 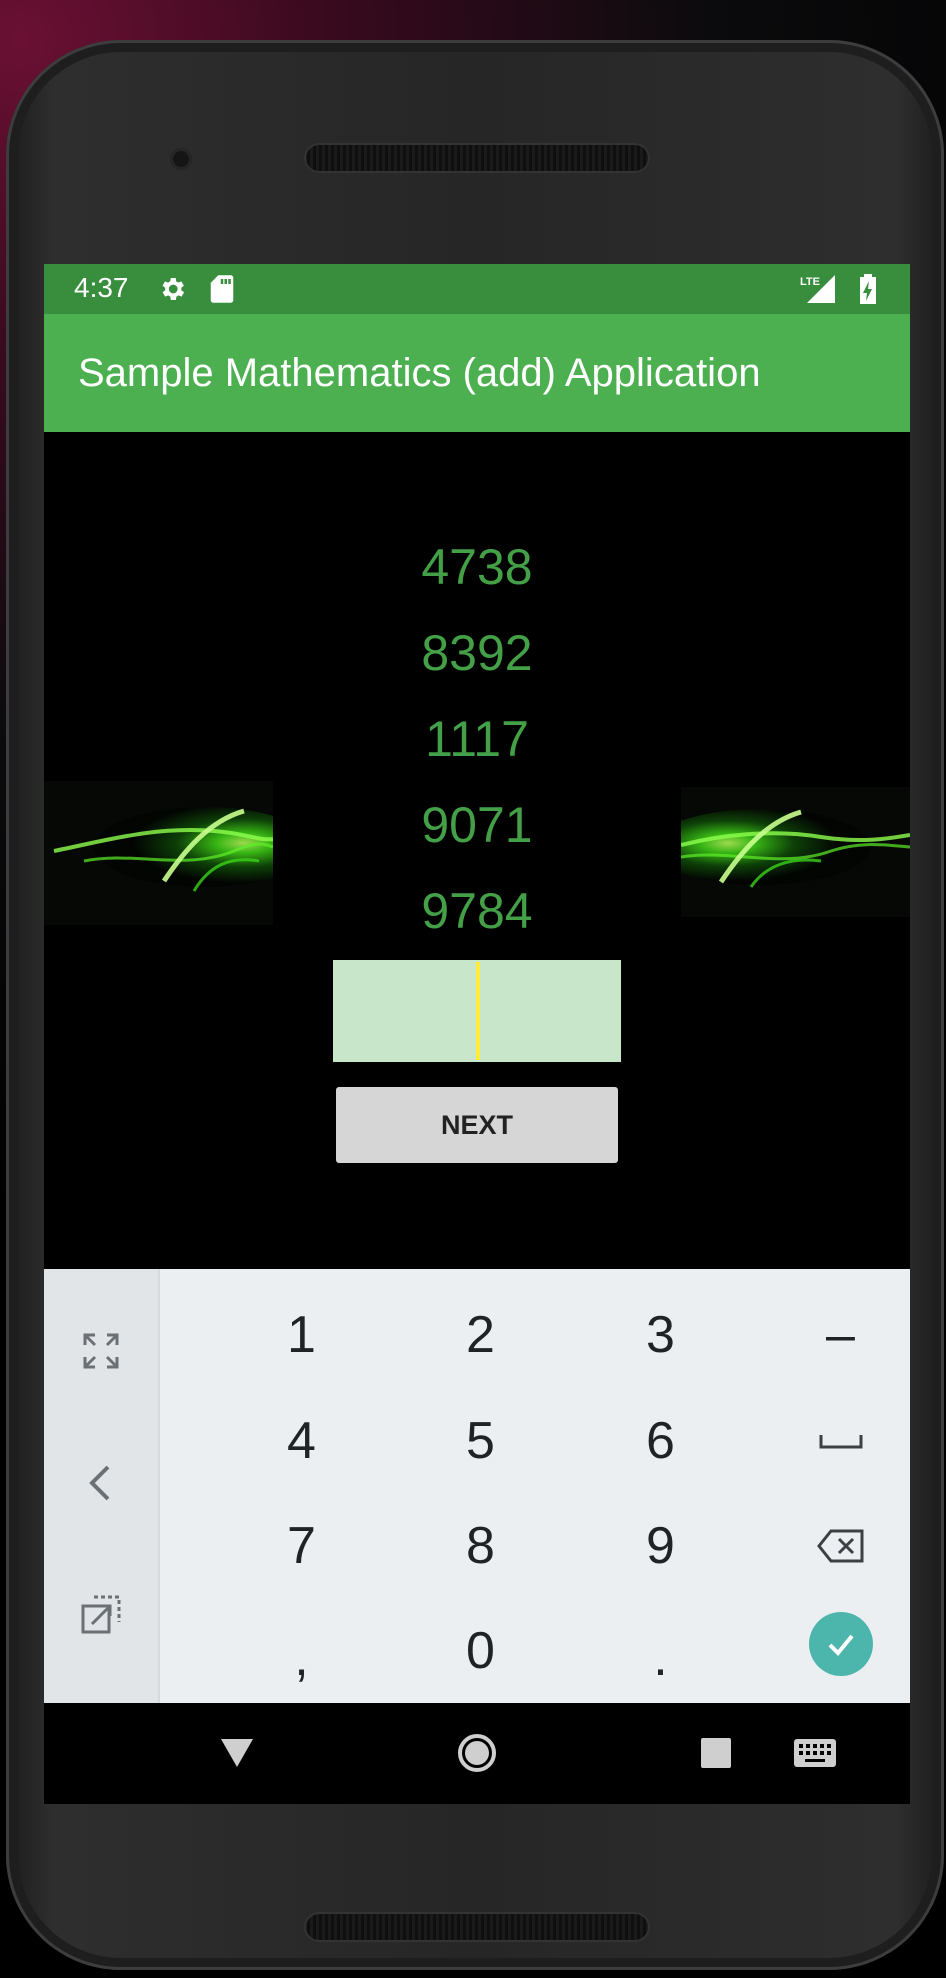 I want to click on key-1: 1, so click(x=301, y=1335).